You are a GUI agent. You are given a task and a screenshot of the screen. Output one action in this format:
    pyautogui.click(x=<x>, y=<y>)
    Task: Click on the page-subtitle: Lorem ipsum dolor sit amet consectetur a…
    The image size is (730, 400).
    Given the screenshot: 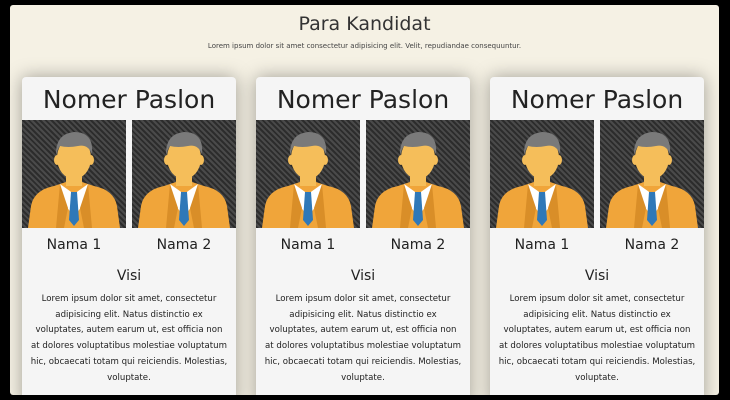 What is the action you would take?
    pyautogui.click(x=364, y=46)
    